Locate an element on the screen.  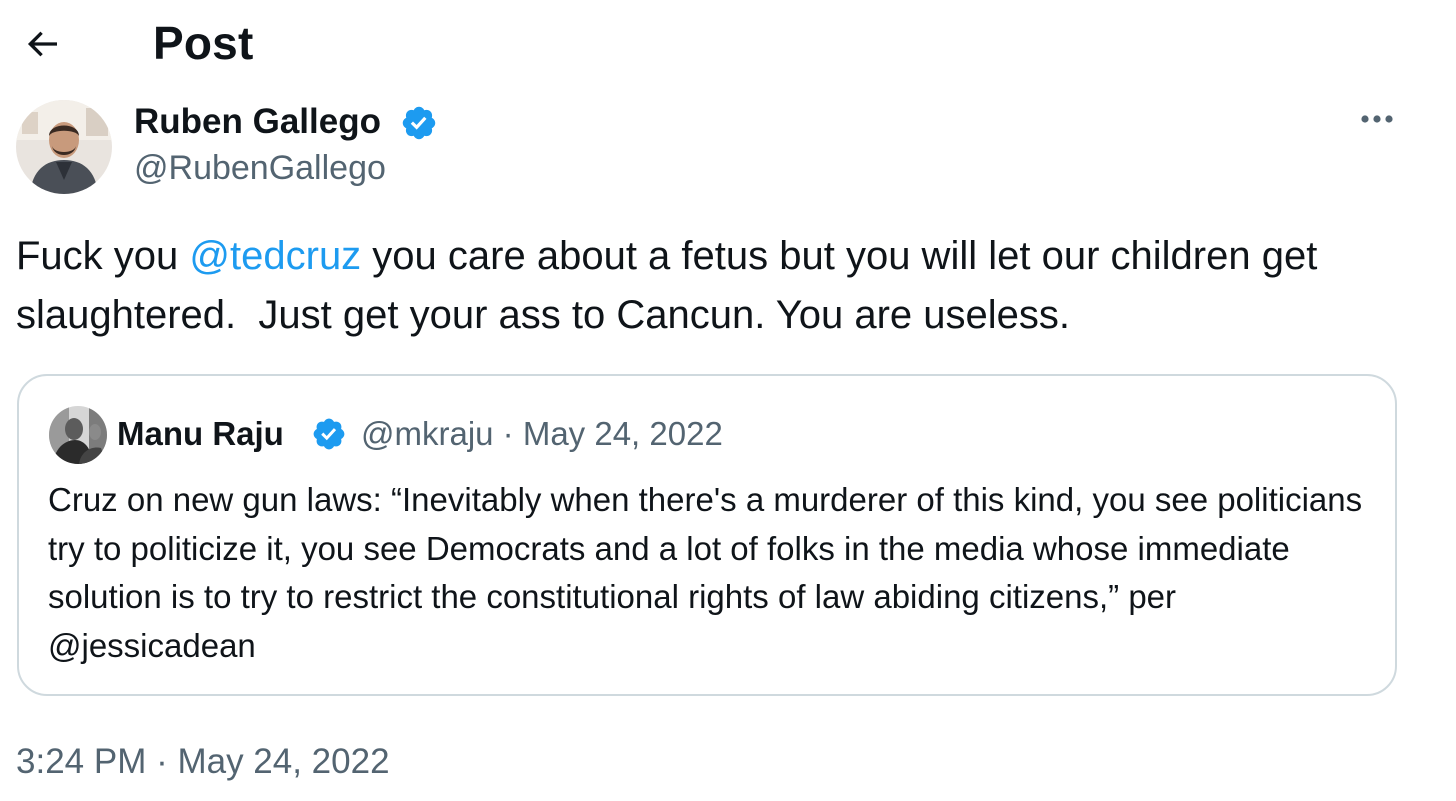
back-button is located at coordinates (42, 44).